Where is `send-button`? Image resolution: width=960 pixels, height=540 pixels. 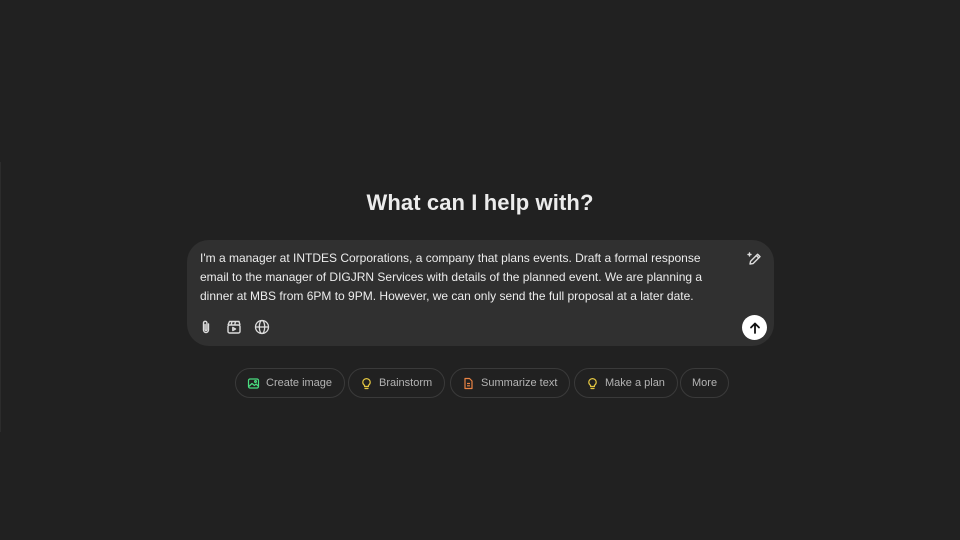 send-button is located at coordinates (754, 327).